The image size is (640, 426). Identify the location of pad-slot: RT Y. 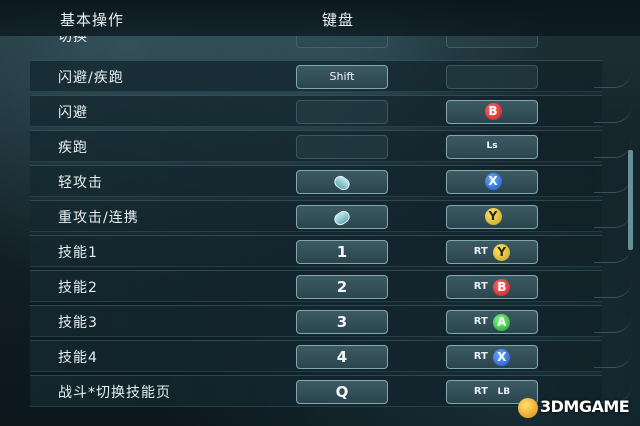
(492, 252).